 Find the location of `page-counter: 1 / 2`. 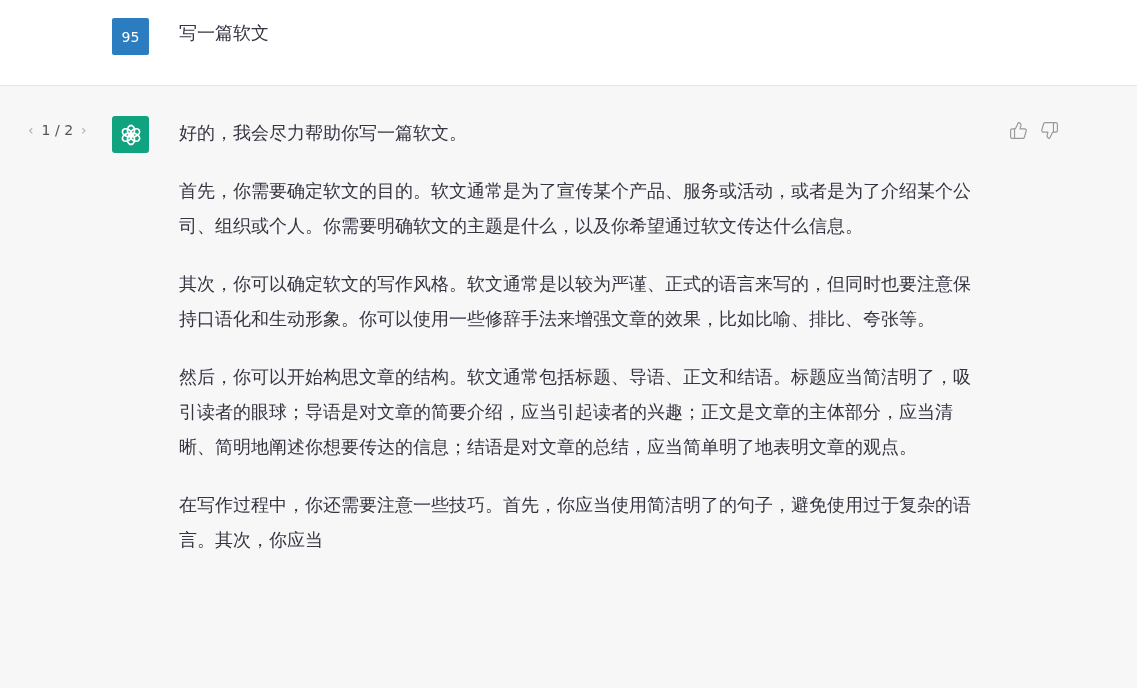

page-counter: 1 / 2 is located at coordinates (57, 130).